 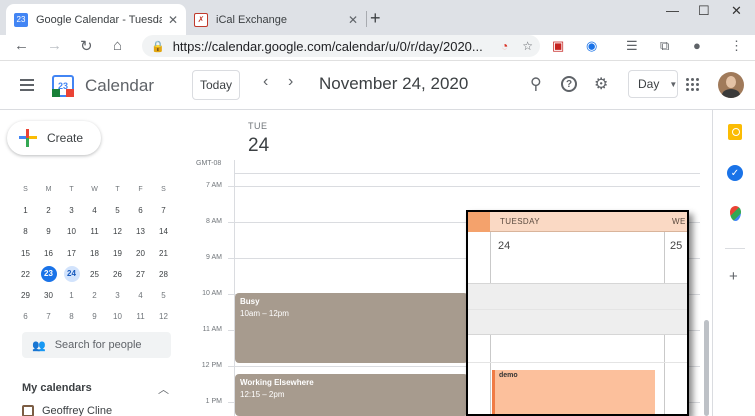 I want to click on event-title: Busy, so click(x=250, y=301).